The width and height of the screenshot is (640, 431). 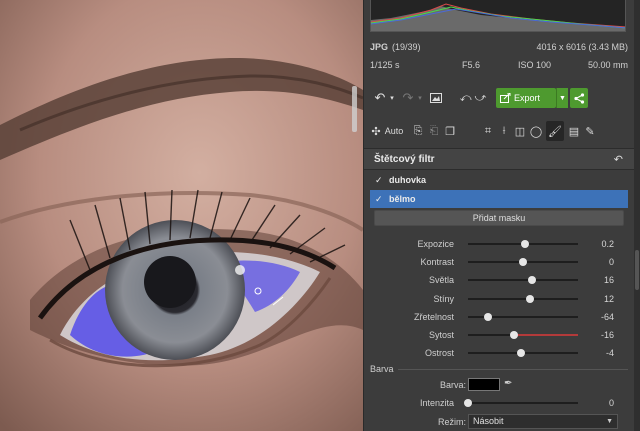 What do you see at coordinates (408, 180) in the screenshot?
I see `mask-label: duhovka` at bounding box center [408, 180].